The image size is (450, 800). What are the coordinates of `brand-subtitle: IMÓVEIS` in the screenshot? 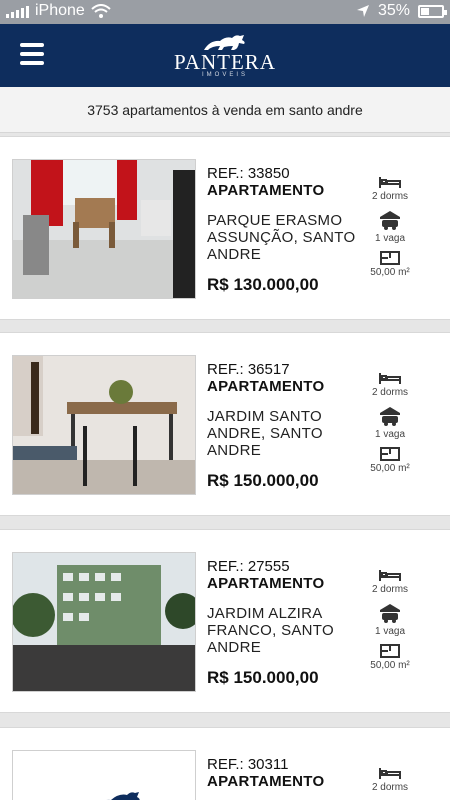 It's located at (224, 75).